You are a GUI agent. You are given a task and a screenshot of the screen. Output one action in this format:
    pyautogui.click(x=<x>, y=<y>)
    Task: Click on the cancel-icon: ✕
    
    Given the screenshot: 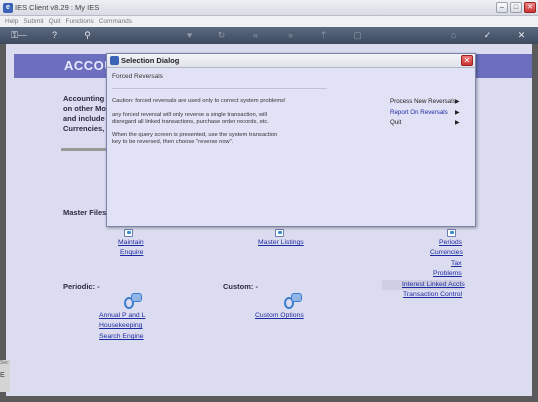 What is the action you would take?
    pyautogui.click(x=521, y=35)
    